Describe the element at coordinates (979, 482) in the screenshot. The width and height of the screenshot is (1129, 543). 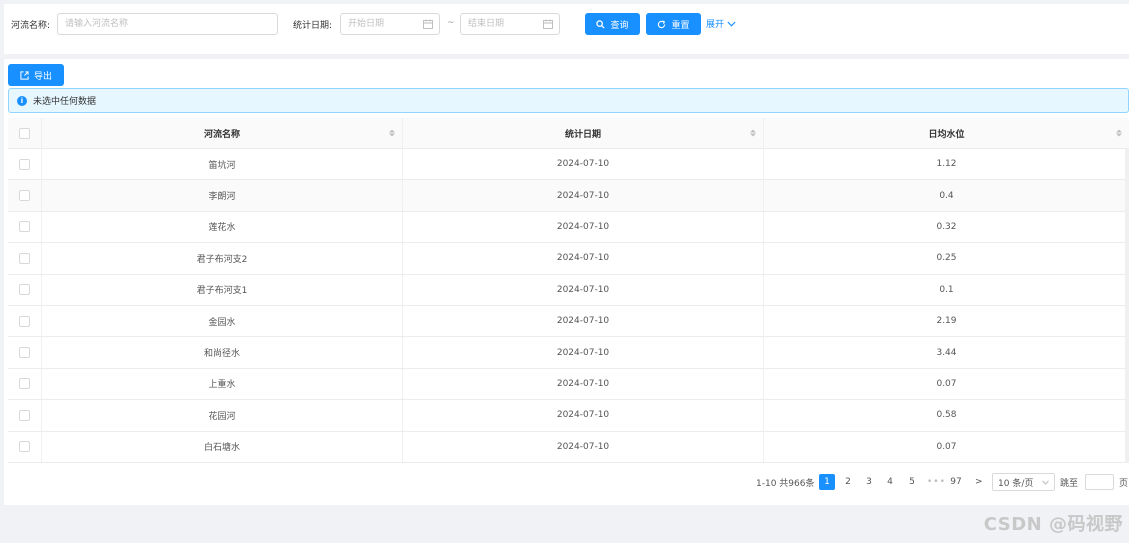
I see `next-page-icon: >` at that location.